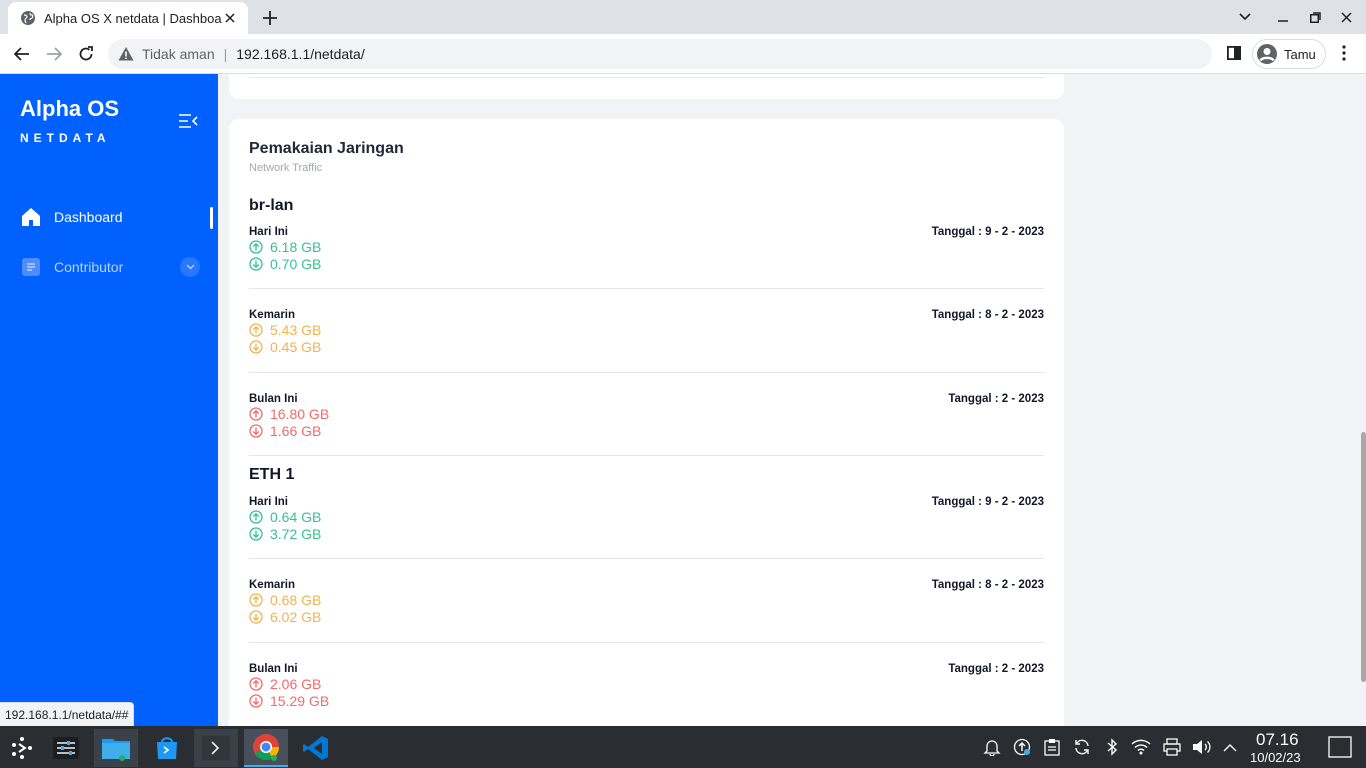 The height and width of the screenshot is (768, 1366). I want to click on previous-card, so click(646, 86).